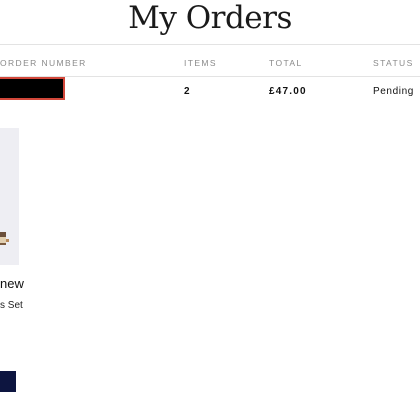  I want to click on product-name: new, so click(12, 283).